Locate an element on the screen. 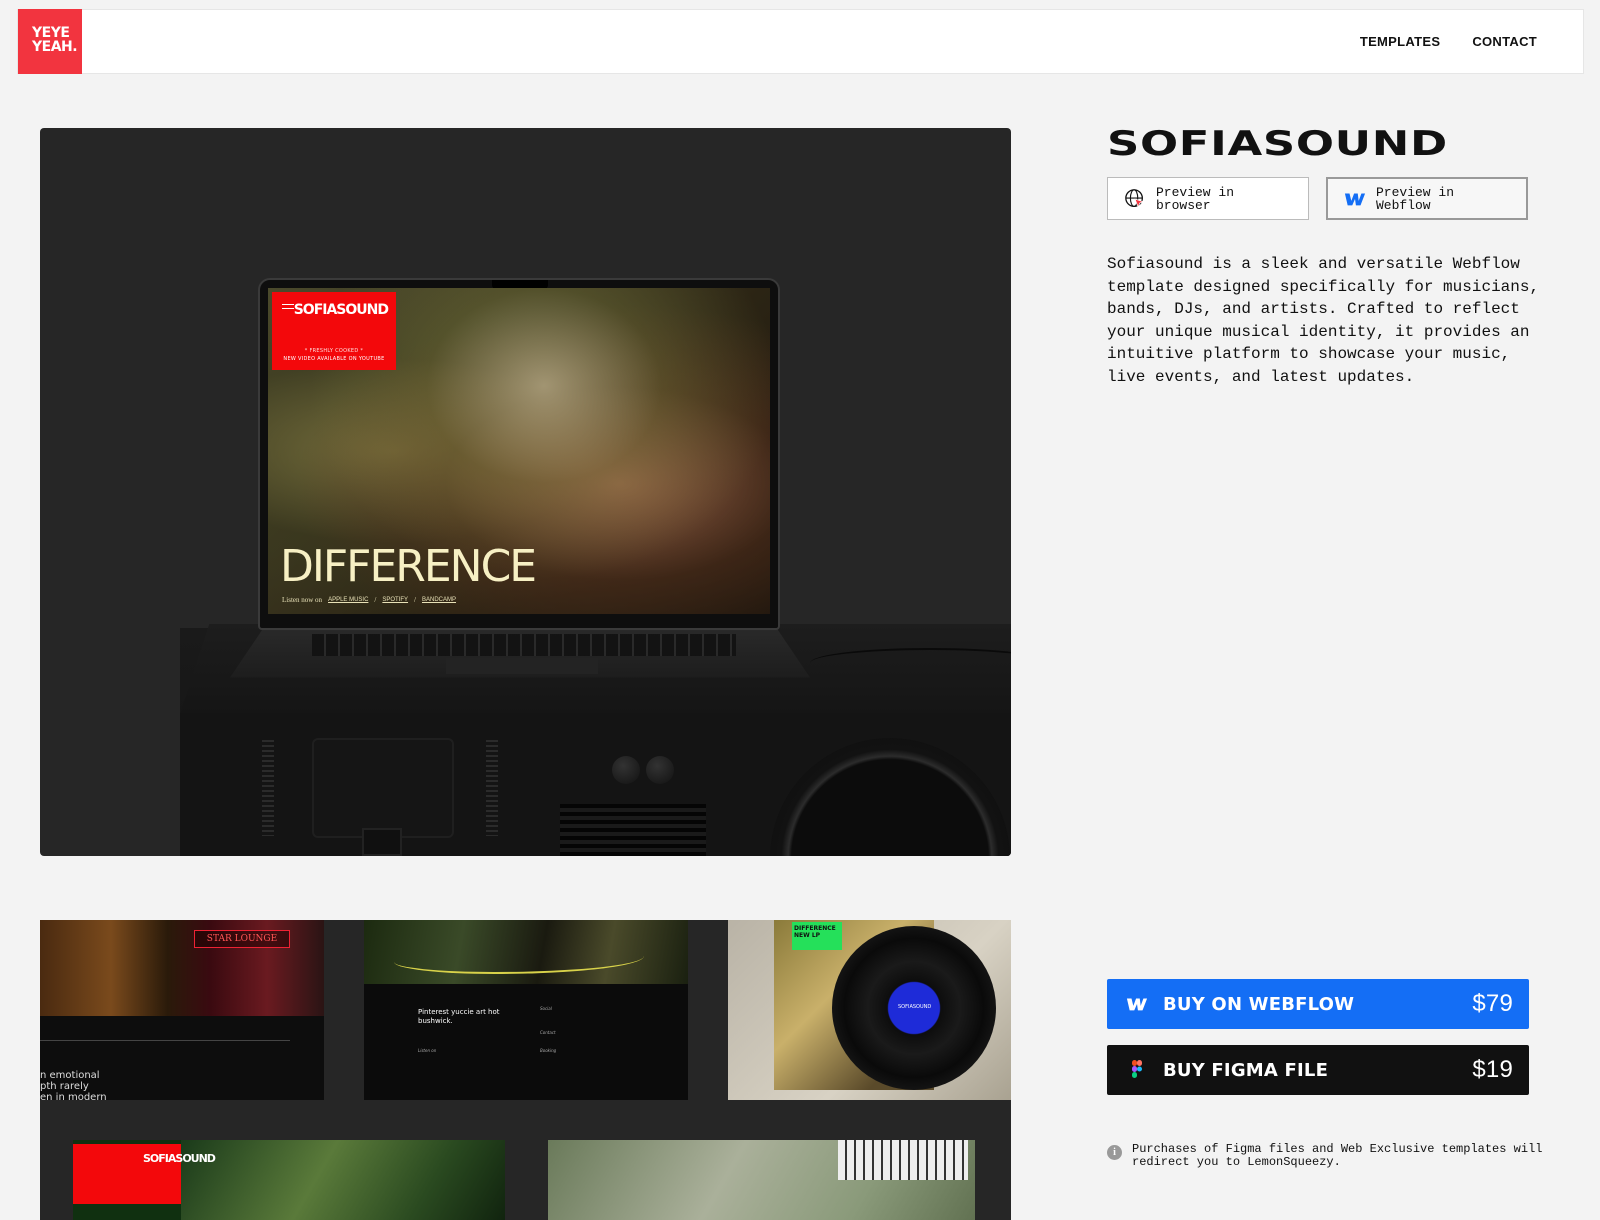 This screenshot has width=1600, height=1220. dresser-plate is located at coordinates (383, 788).